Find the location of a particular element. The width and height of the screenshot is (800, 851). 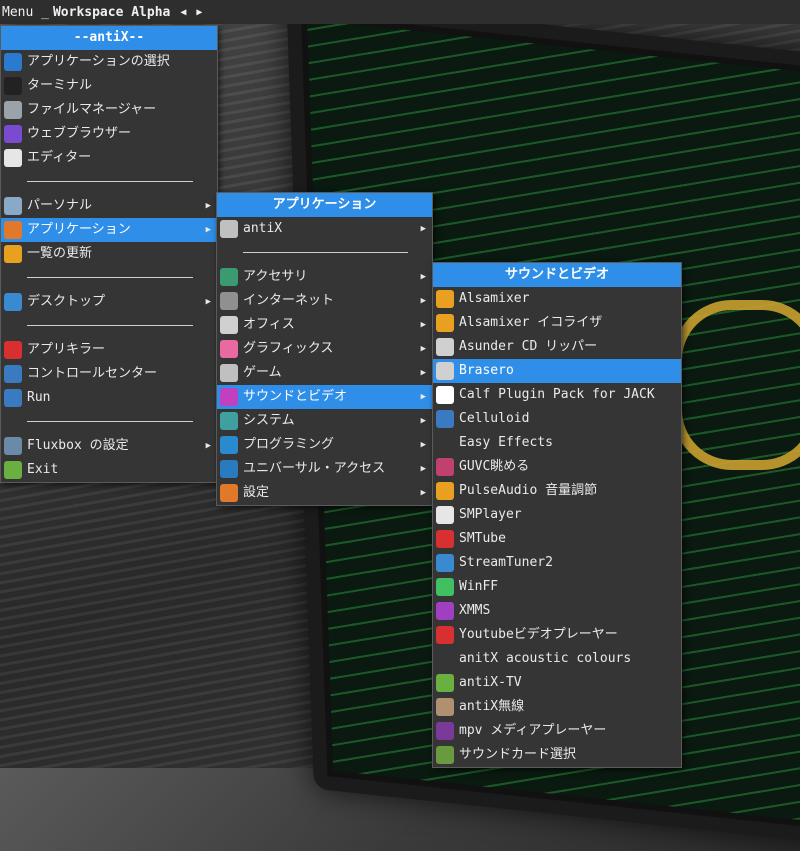

menu-item-celluloid: Celluloid is located at coordinates (557, 419).